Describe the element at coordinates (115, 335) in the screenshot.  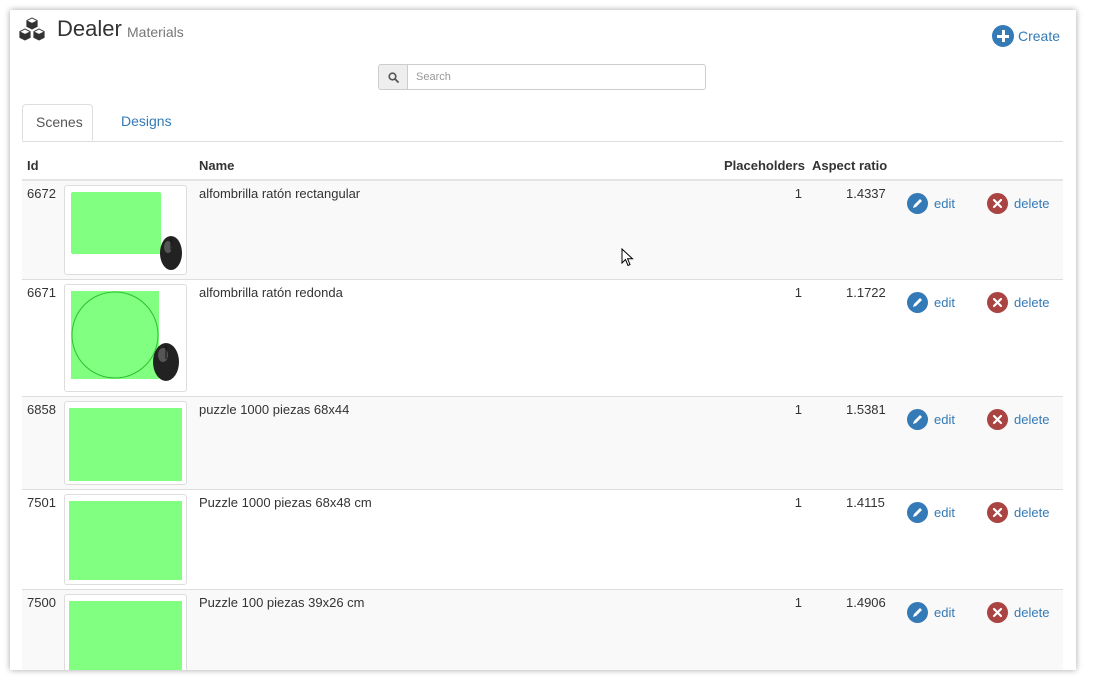
I see `round-guide-icon` at that location.